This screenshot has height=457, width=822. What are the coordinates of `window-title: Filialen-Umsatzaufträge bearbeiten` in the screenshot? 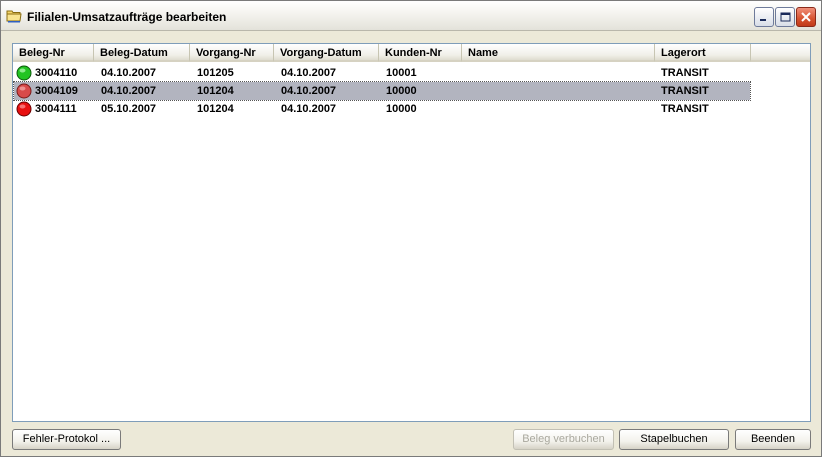 It's located at (127, 17).